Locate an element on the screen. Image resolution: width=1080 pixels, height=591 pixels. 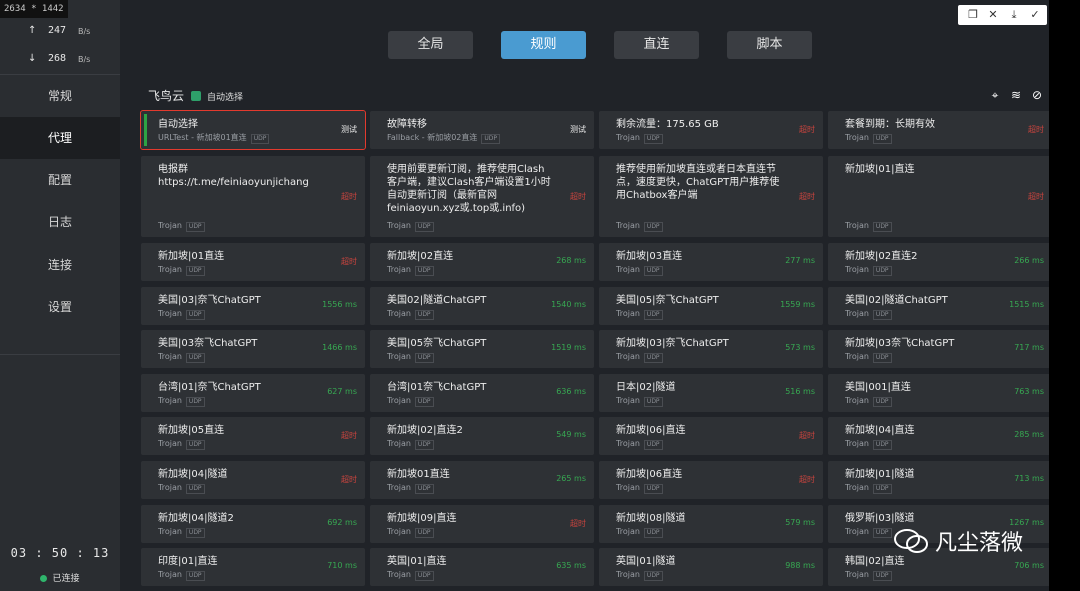
proxy-card: 新加坡|01|隧道 Trojan UDP 713 ms is located at coordinates (940, 480).